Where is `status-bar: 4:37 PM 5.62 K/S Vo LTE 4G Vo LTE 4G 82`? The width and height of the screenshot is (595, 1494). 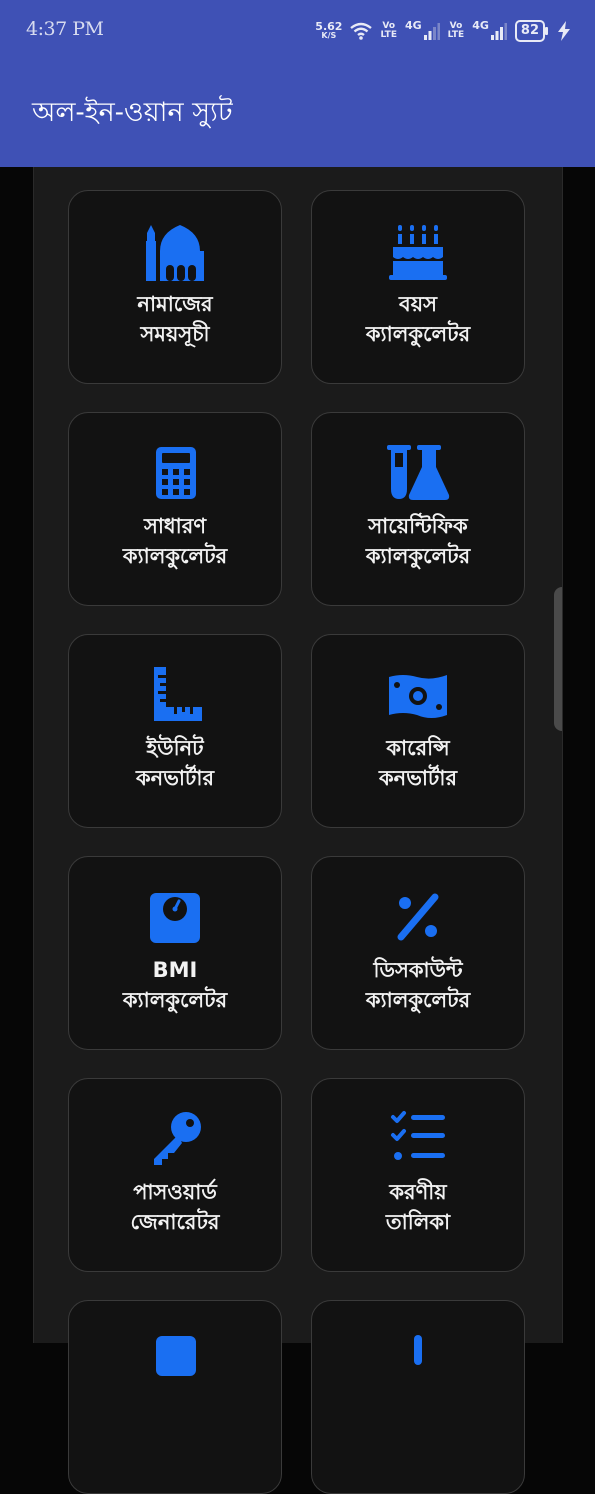 status-bar: 4:37 PM 5.62 K/S Vo LTE 4G Vo LTE 4G 82 is located at coordinates (297, 31).